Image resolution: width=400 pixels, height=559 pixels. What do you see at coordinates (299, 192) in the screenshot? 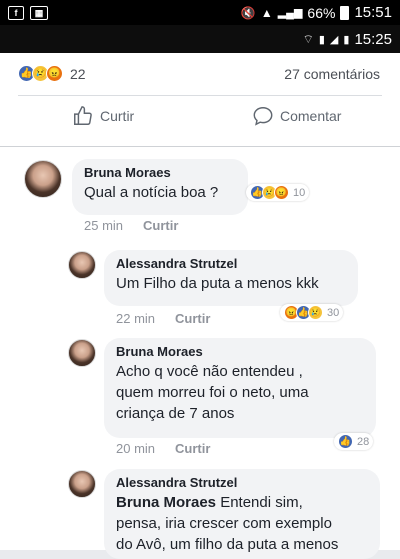
I see `reaction-count: 10` at bounding box center [299, 192].